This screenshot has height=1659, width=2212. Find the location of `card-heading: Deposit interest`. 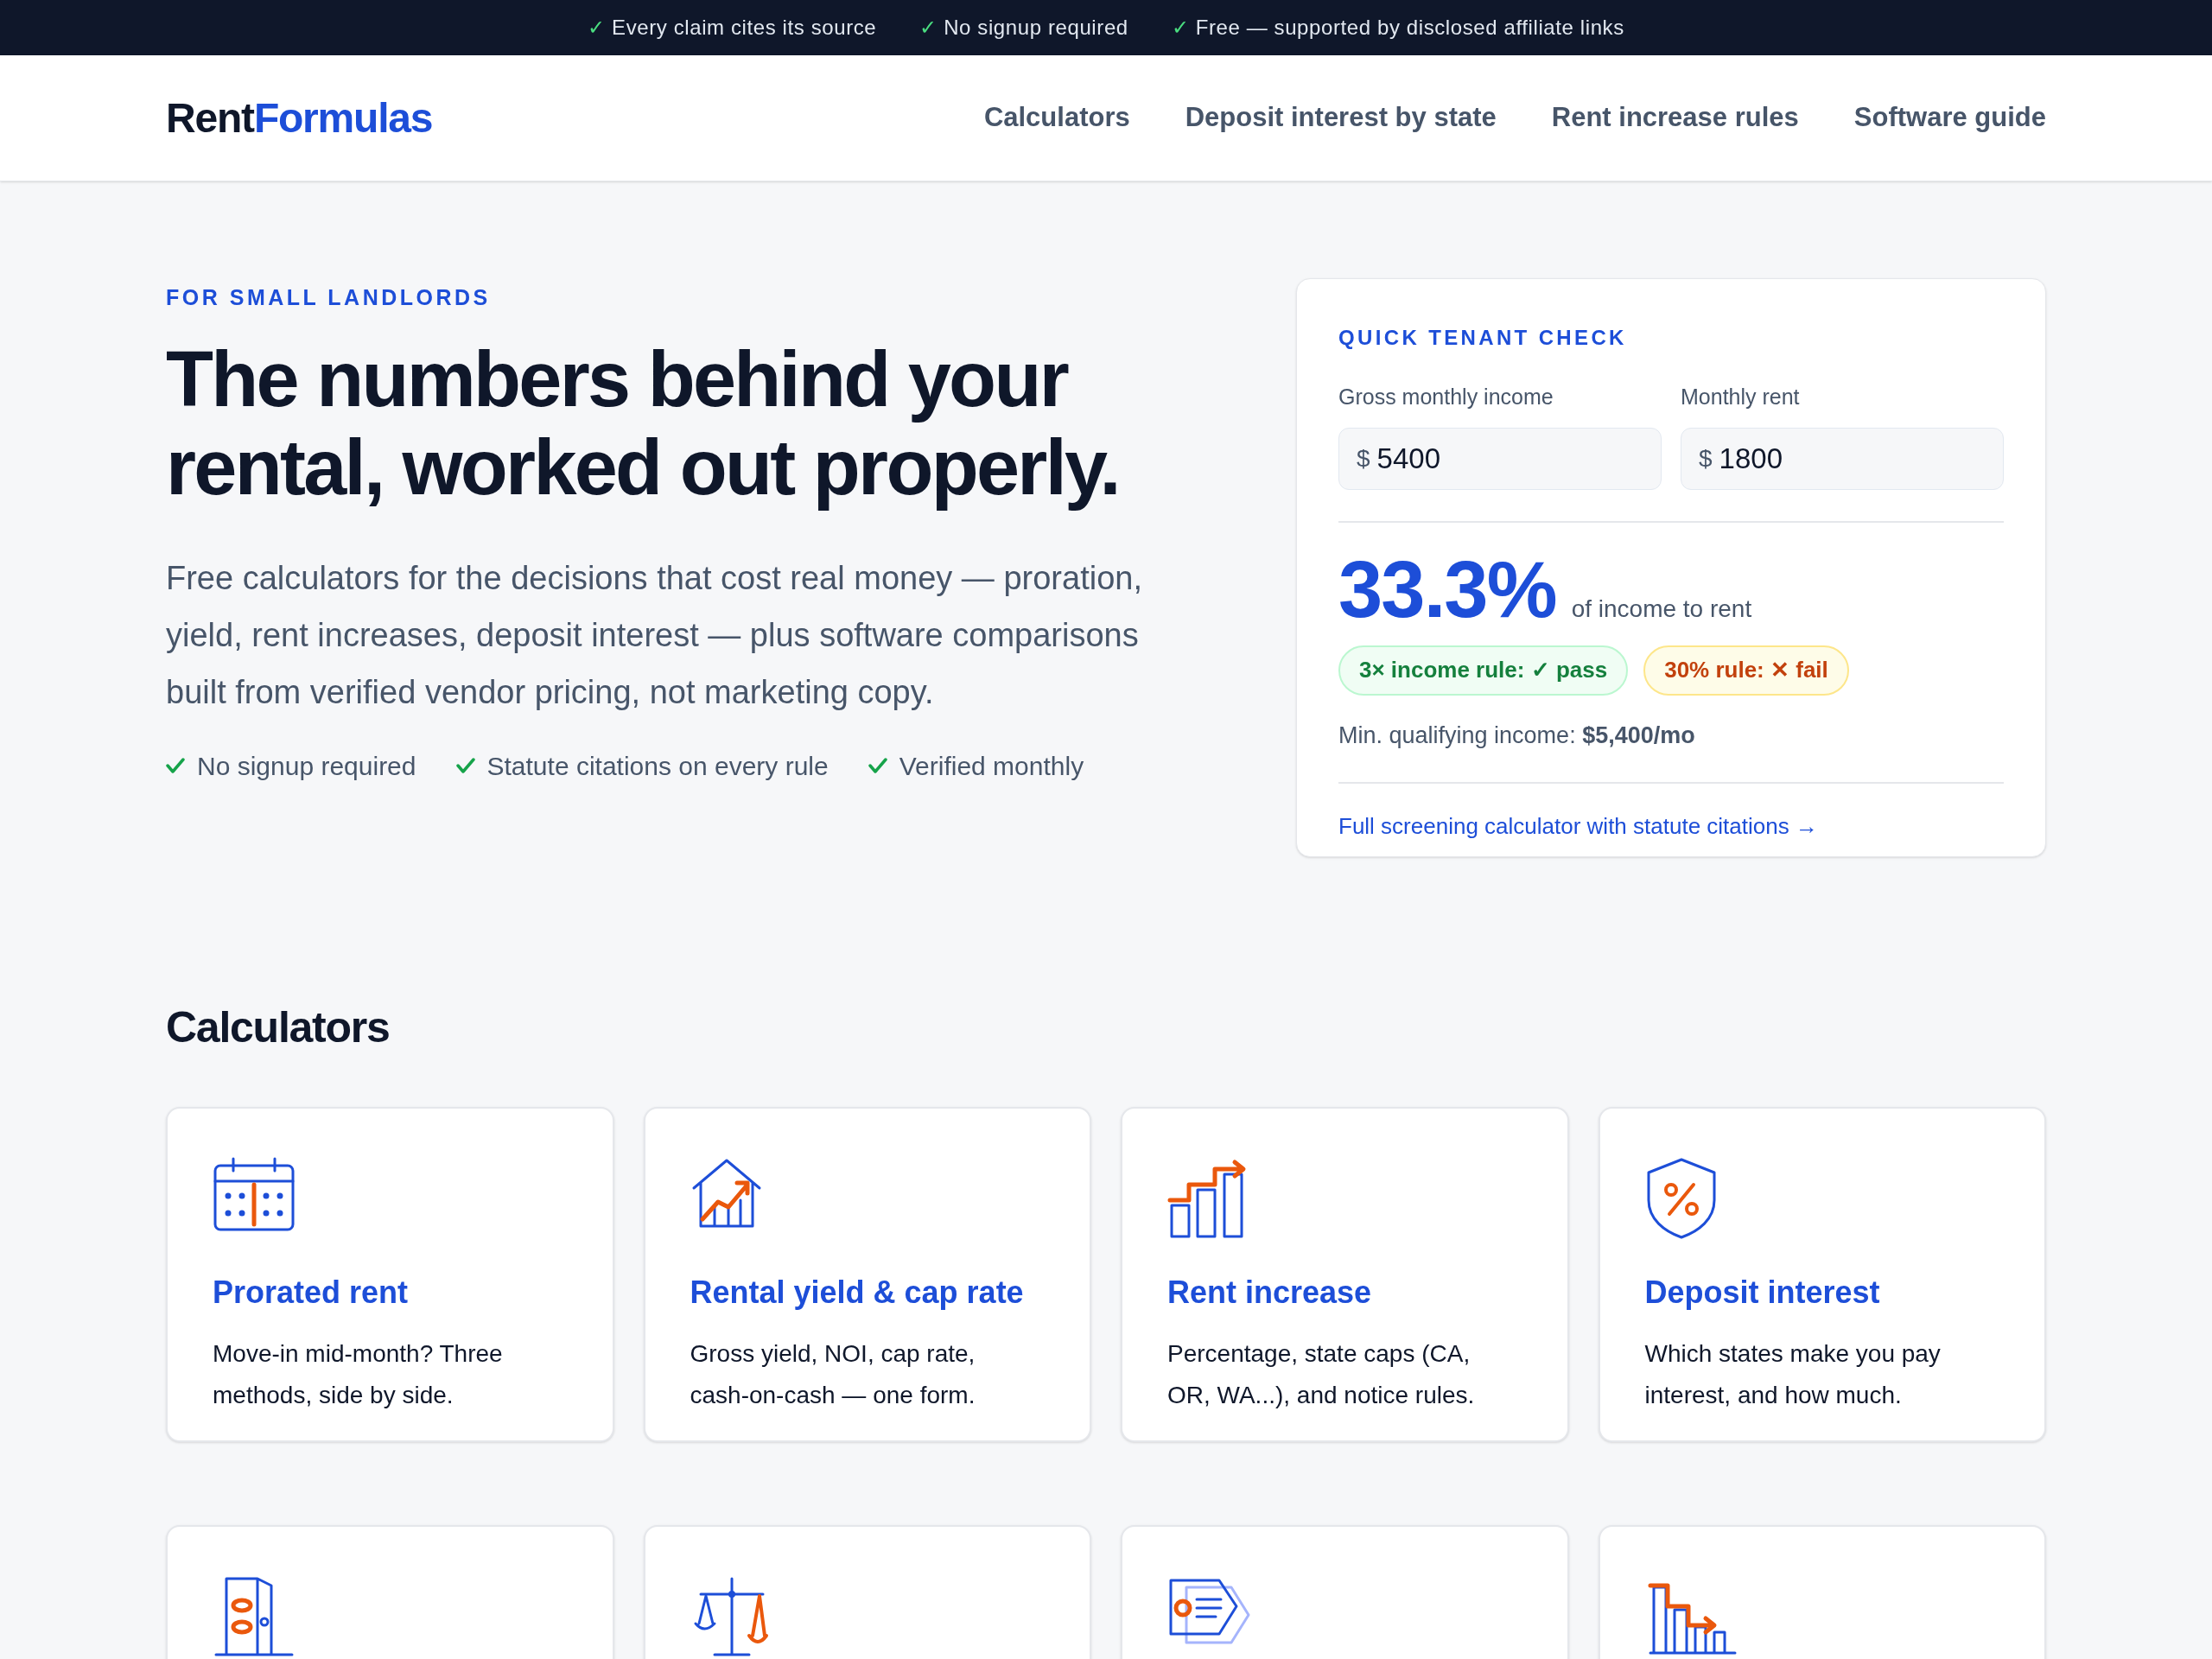

card-heading: Deposit interest is located at coordinates (1762, 1293).